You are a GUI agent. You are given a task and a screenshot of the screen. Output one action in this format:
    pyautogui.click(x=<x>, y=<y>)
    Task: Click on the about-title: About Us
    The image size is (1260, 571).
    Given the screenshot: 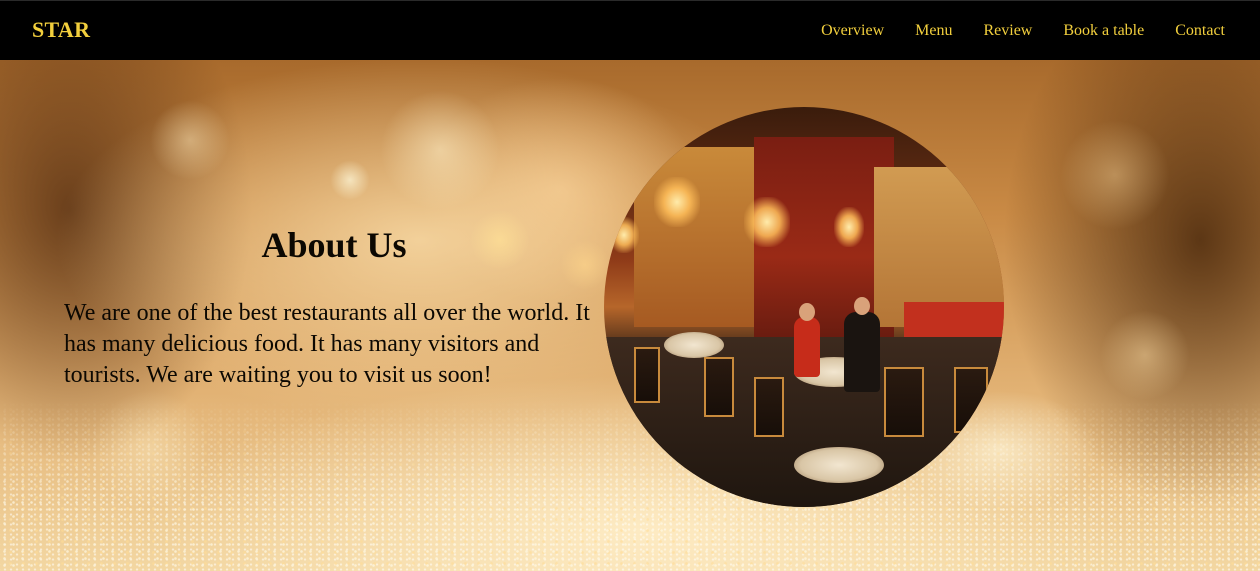 What is the action you would take?
    pyautogui.click(x=334, y=245)
    